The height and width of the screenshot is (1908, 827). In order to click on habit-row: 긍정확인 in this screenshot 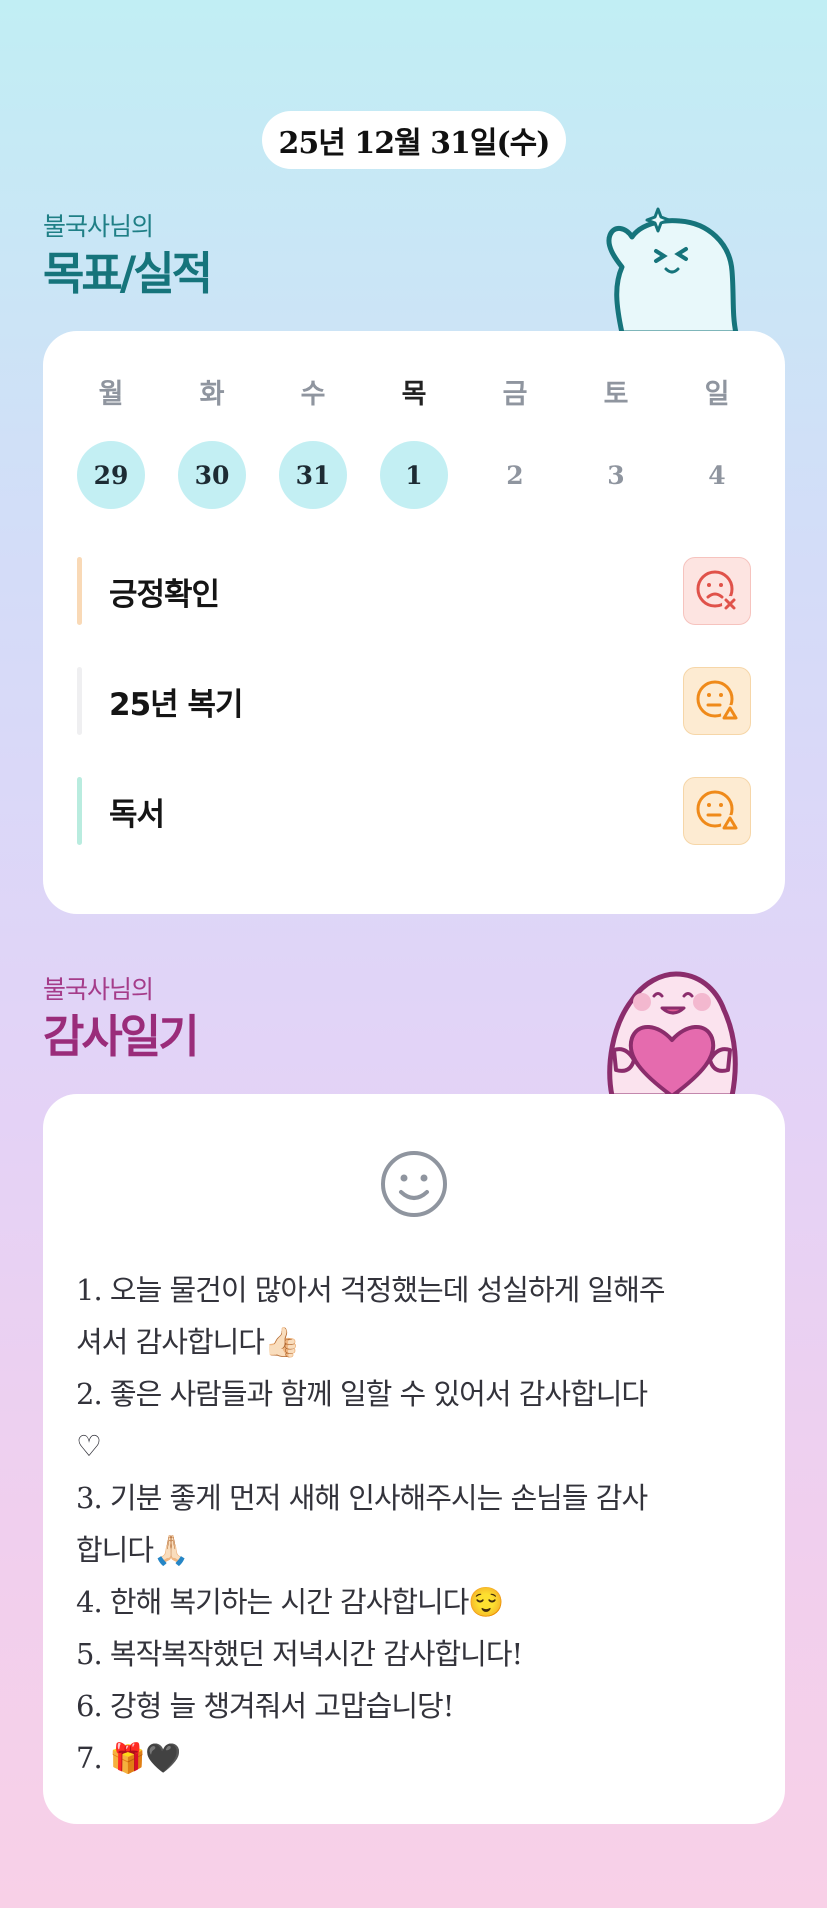, I will do `click(414, 591)`.